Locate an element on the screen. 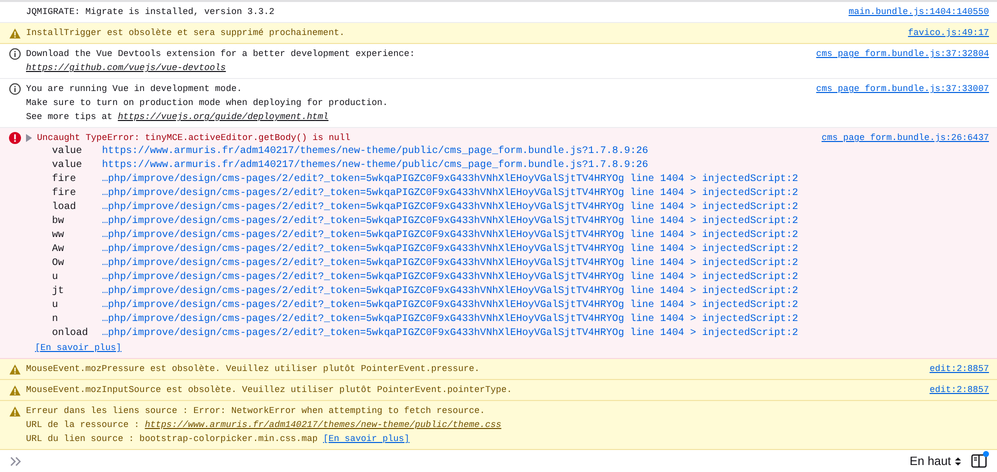 The width and height of the screenshot is (997, 472). message-text: JQMIGRATE: Migrate is installed, version 3.3.2 is located at coordinates (150, 12).